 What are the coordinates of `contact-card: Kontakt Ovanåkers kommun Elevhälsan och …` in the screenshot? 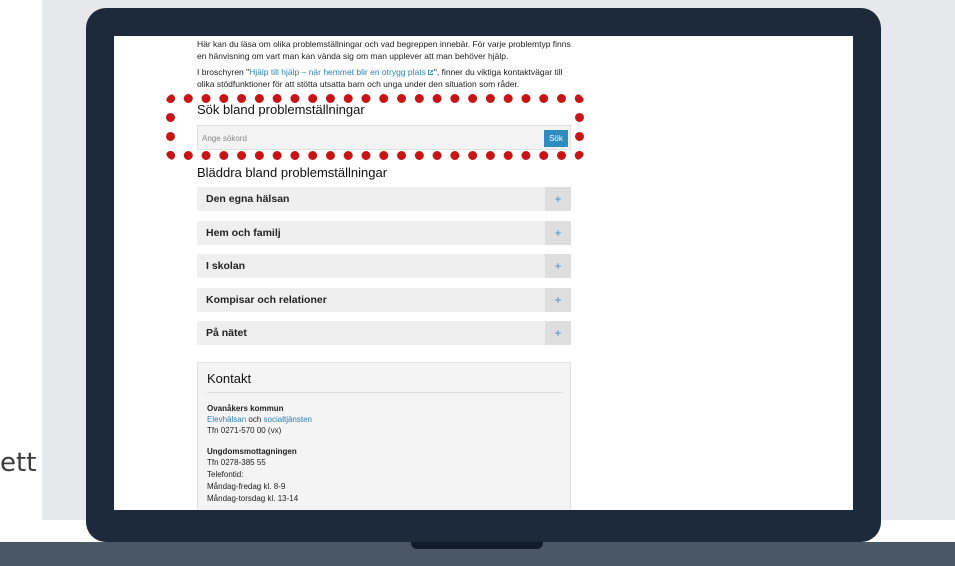 It's located at (384, 436).